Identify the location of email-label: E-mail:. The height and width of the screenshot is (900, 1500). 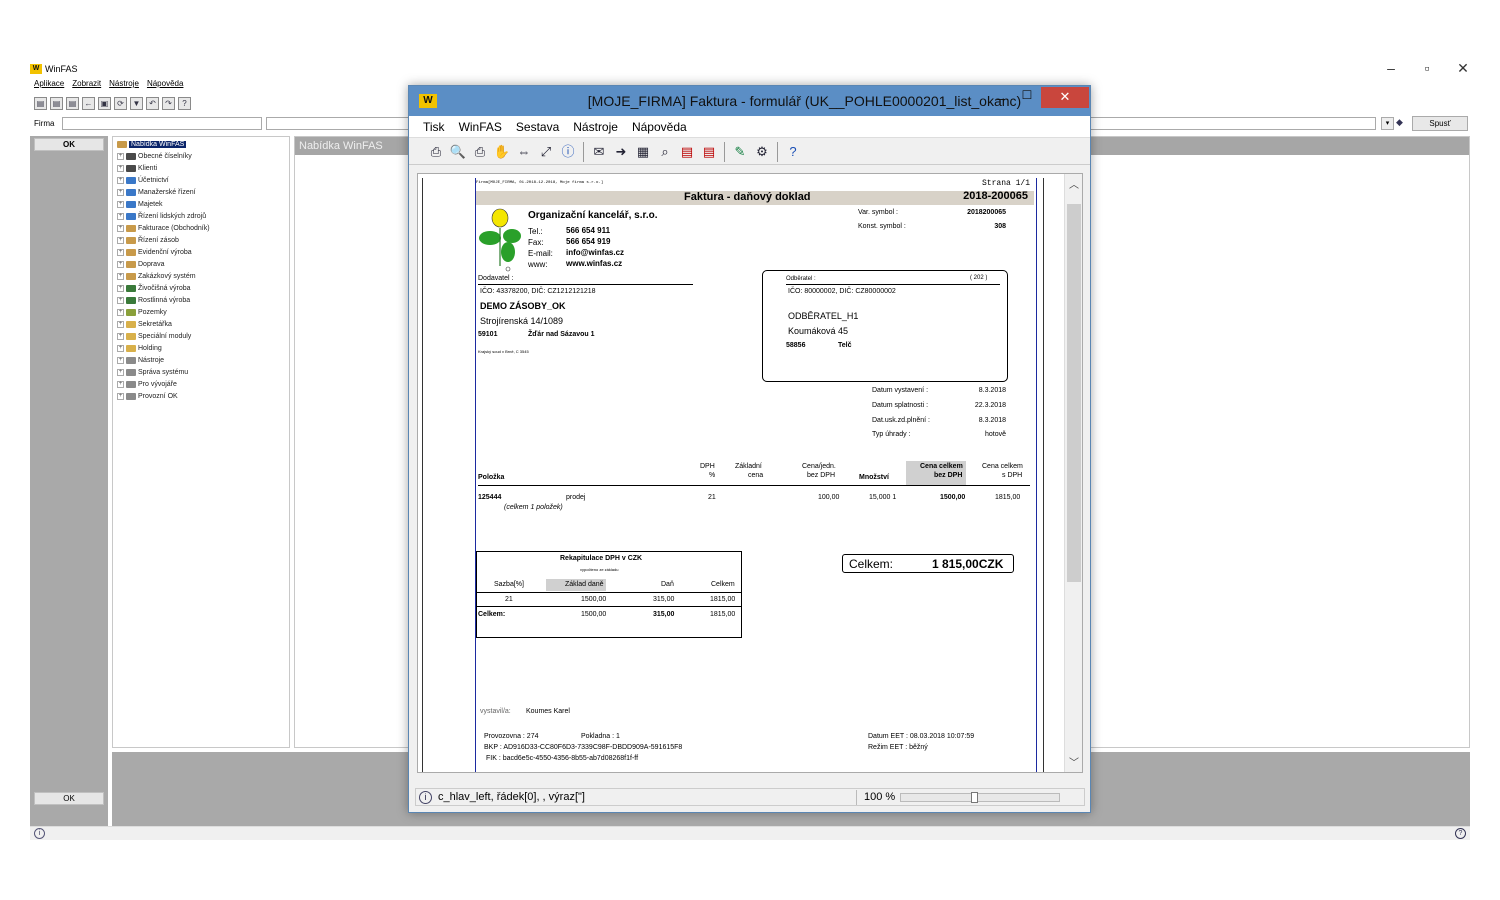
(540, 253).